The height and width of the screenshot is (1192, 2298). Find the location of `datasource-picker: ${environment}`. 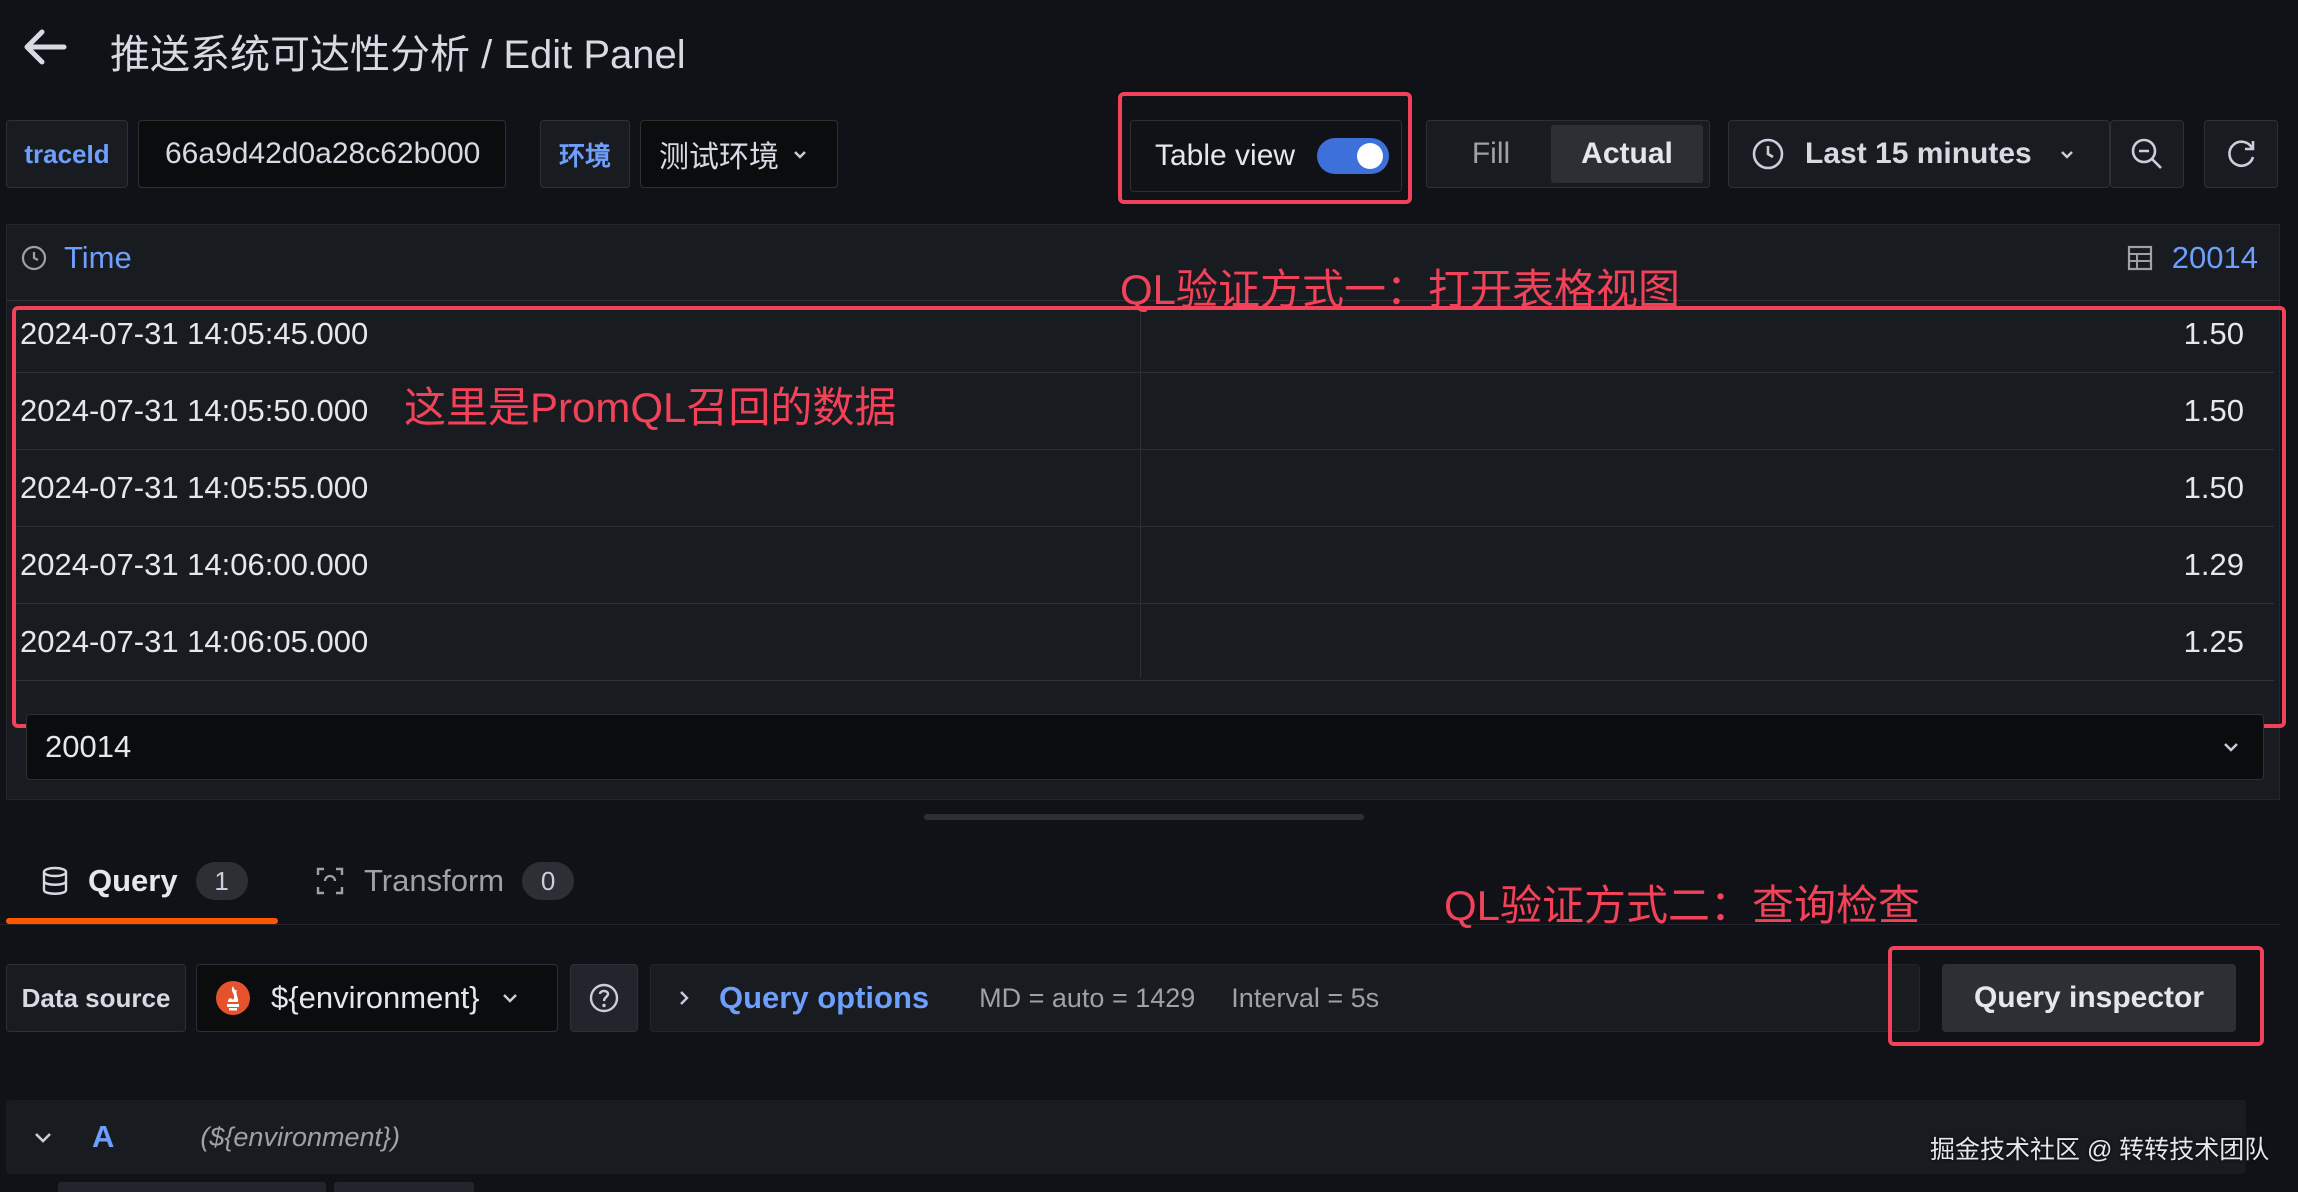

datasource-picker: ${environment} is located at coordinates (377, 998).